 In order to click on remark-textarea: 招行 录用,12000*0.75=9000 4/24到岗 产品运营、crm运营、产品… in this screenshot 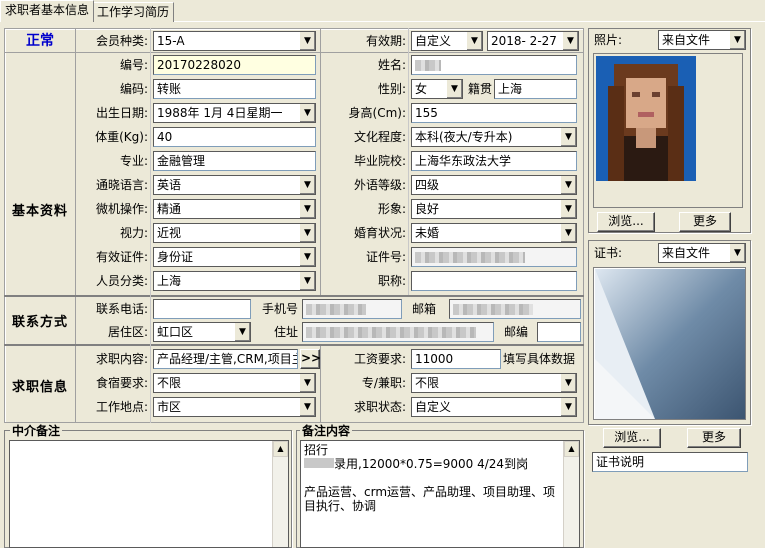, I will do `click(440, 494)`.